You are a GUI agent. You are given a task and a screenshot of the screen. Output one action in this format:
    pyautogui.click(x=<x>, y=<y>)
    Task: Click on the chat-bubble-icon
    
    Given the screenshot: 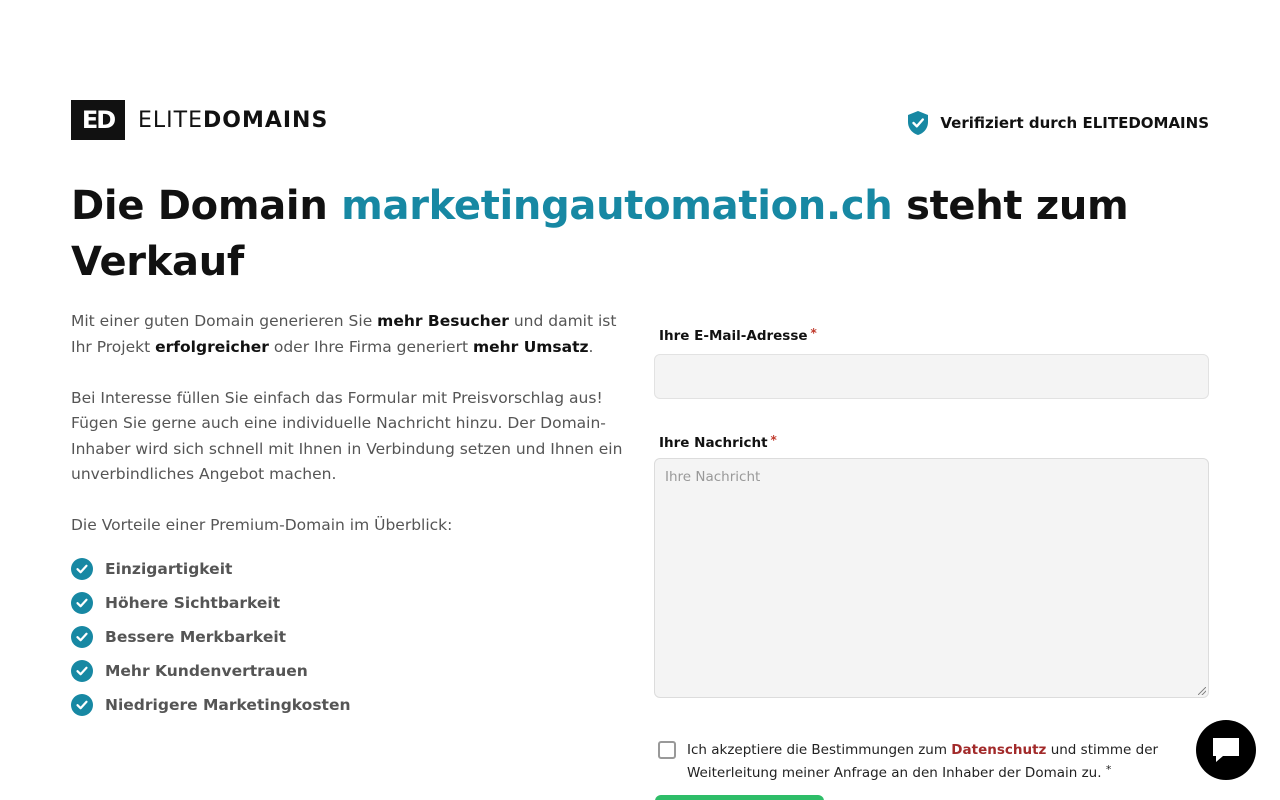 What is the action you would take?
    pyautogui.click(x=1226, y=750)
    